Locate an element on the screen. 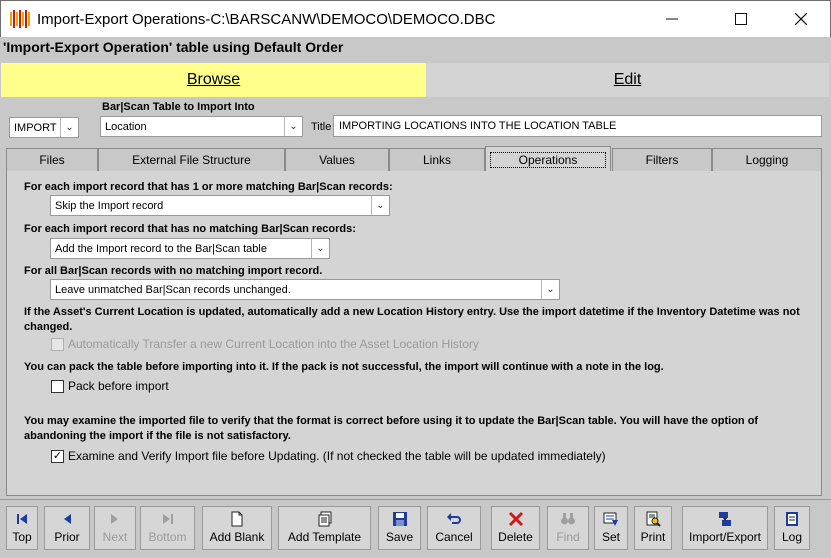  mode-select: IMPORT ⌄ is located at coordinates (44, 127).